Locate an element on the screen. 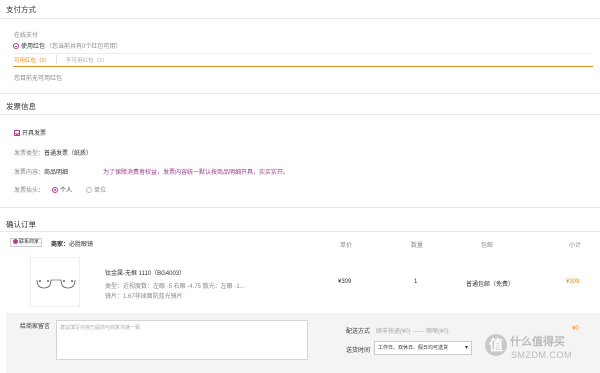  delivery-time-value: 工作日、双休日、假日均可送货 is located at coordinates (413, 348).